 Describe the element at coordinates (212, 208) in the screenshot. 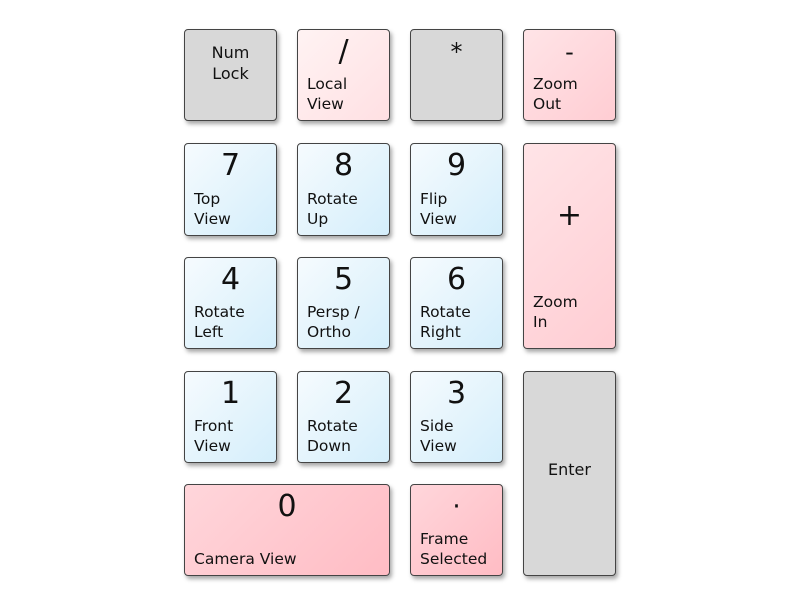

I see `key-label: Top View` at that location.